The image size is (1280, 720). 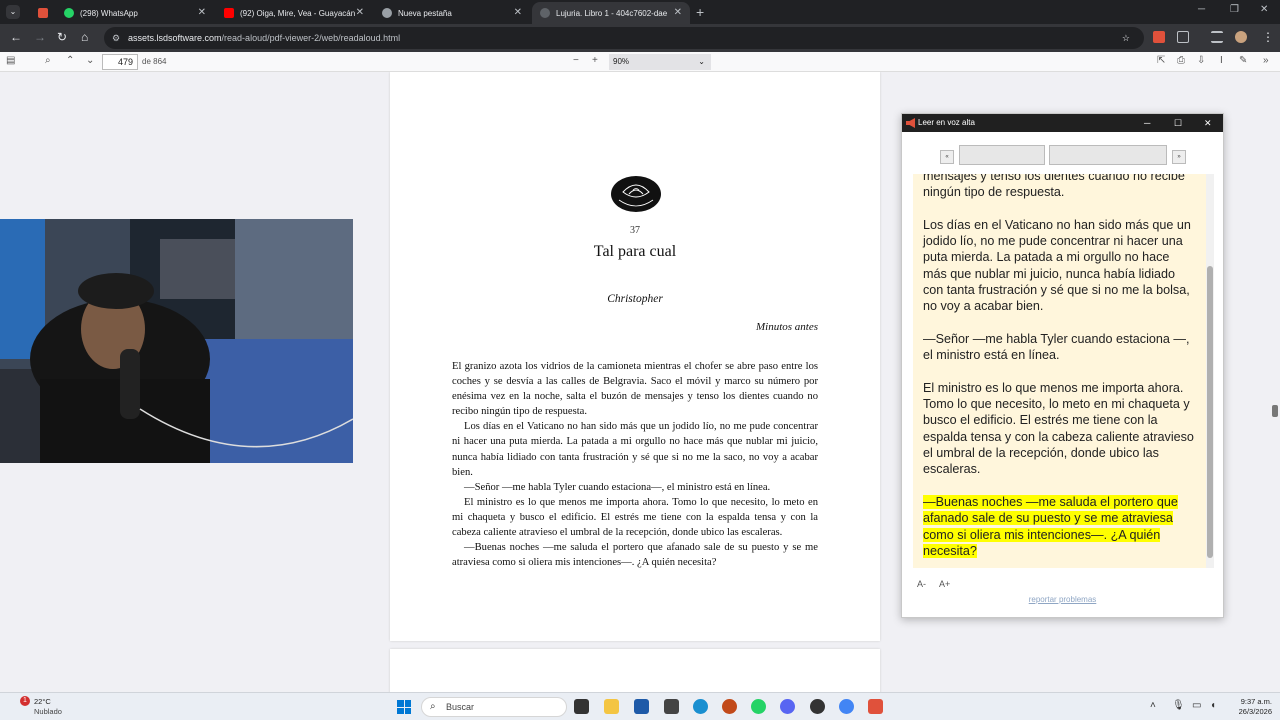 I want to click on whatsapp-icon, so click(x=758, y=706).